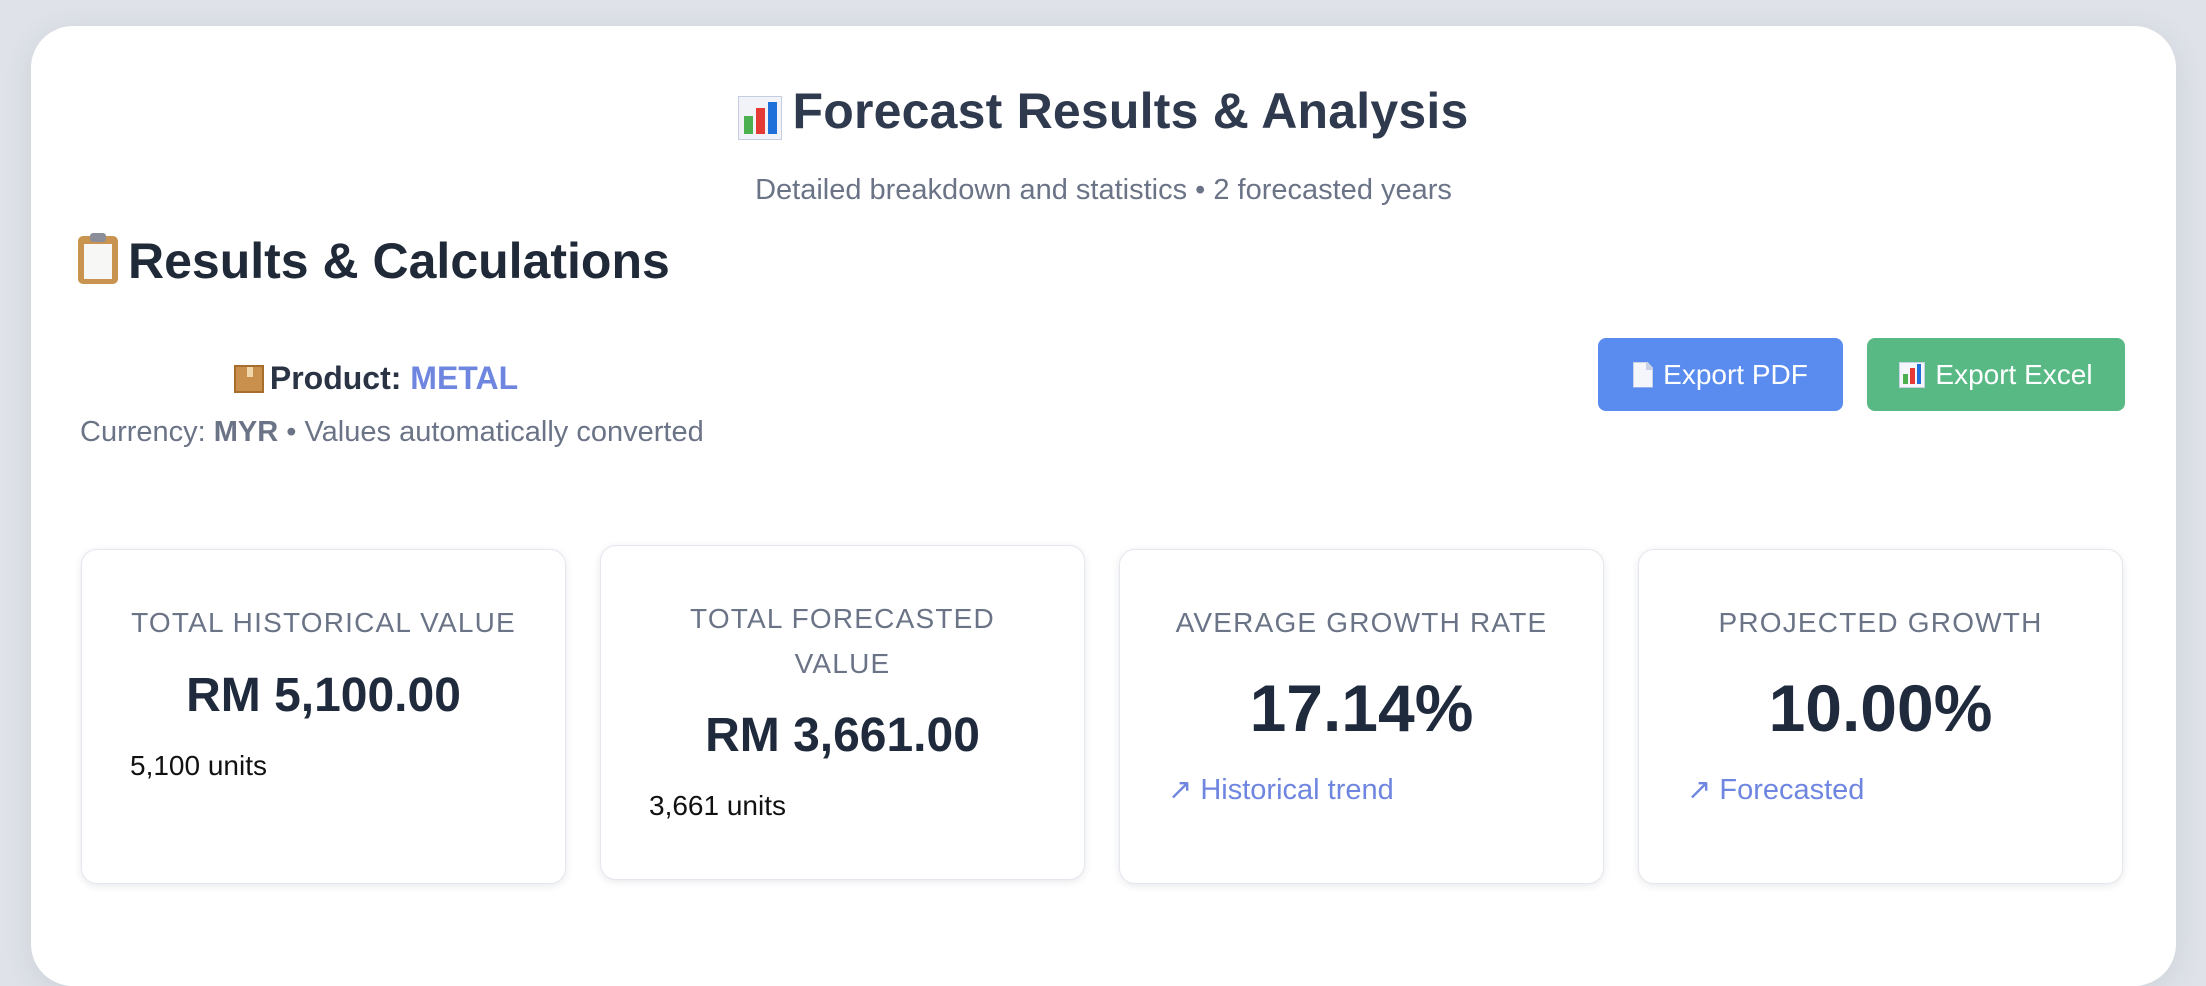 The width and height of the screenshot is (2206, 986). I want to click on product-line: Product: METAL, so click(376, 378).